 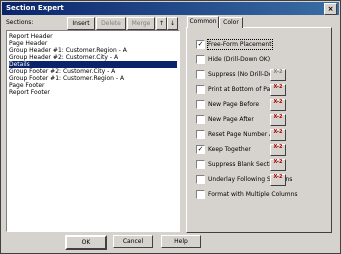 What do you see at coordinates (93, 64) in the screenshot?
I see `section-item-details: Details` at bounding box center [93, 64].